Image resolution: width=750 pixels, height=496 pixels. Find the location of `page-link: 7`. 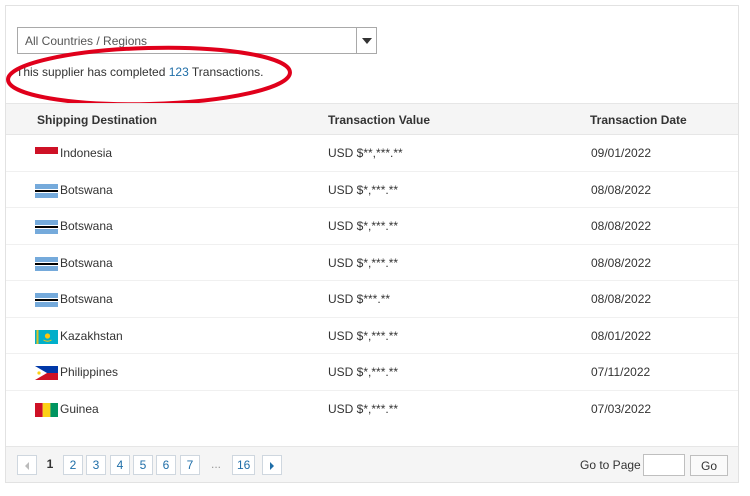

page-link: 7 is located at coordinates (190, 465).